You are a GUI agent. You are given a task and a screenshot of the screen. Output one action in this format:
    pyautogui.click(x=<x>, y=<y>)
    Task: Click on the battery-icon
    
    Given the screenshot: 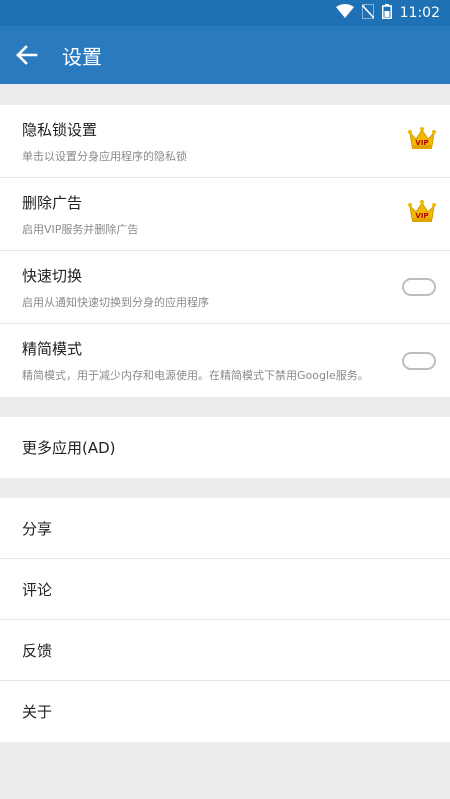 What is the action you would take?
    pyautogui.click(x=386, y=13)
    